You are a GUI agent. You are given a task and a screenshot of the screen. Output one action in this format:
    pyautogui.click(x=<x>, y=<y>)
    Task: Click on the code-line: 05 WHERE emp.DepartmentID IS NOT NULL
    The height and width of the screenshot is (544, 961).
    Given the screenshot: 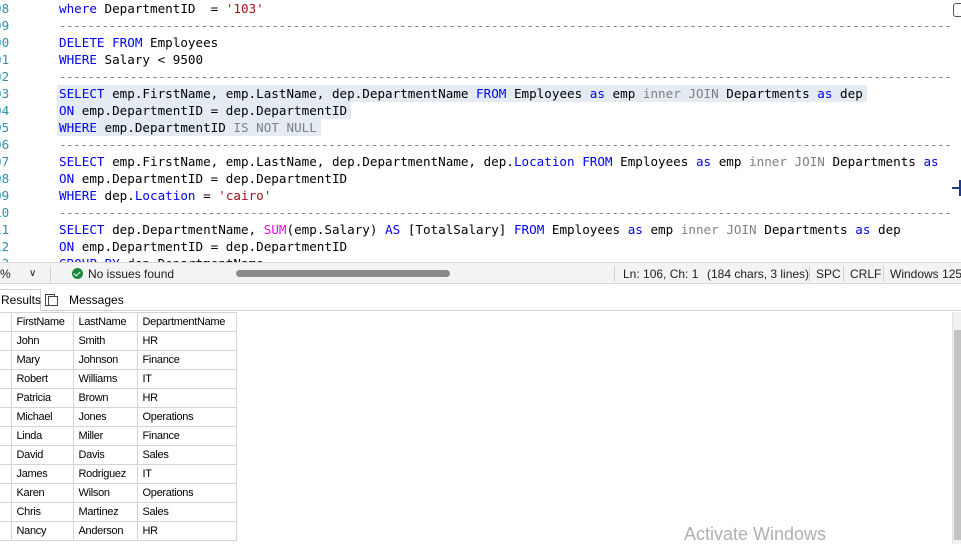 What is the action you would take?
    pyautogui.click(x=480, y=127)
    